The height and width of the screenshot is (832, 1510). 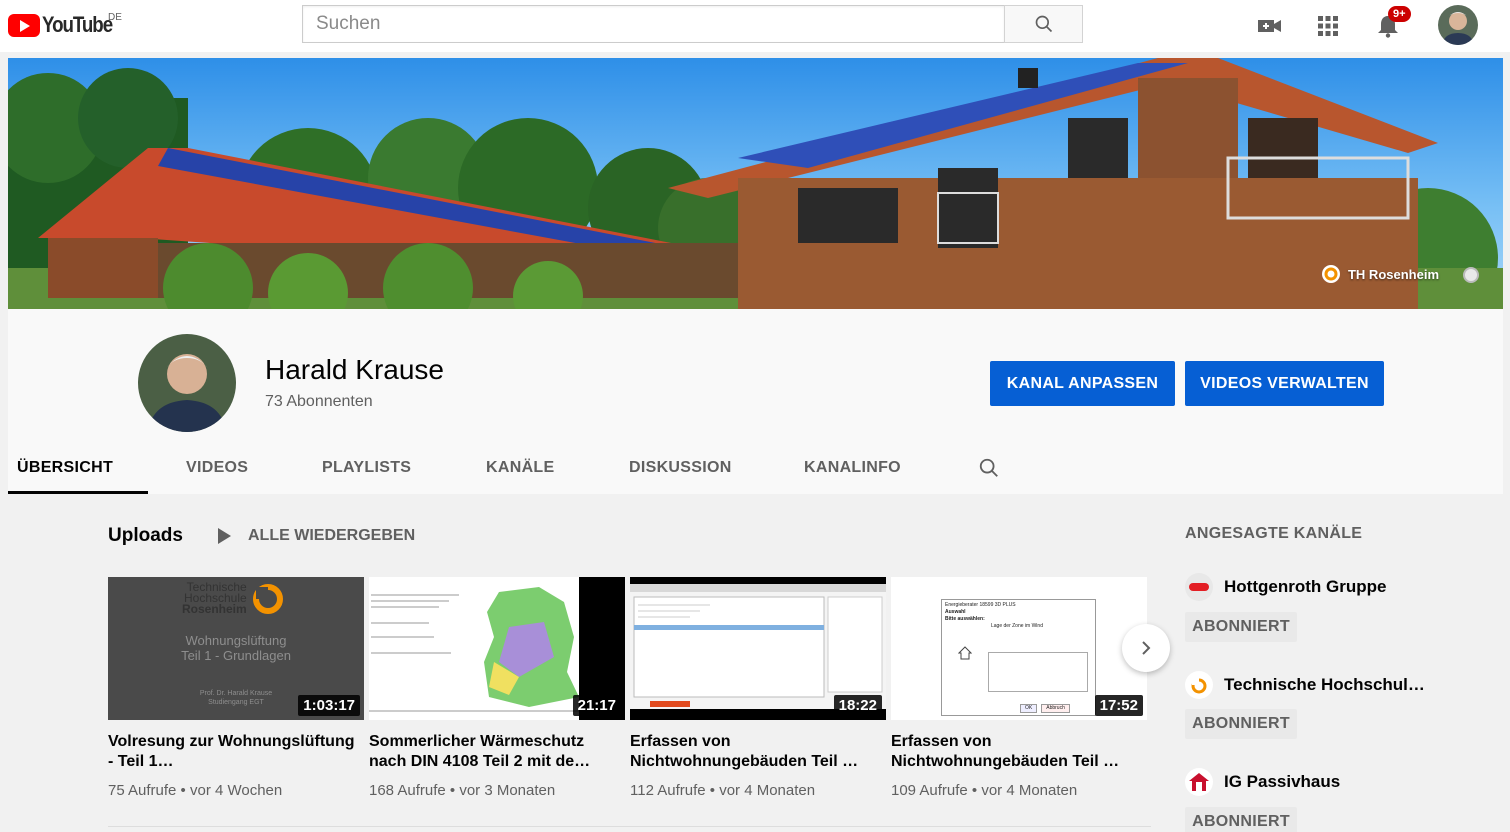 What do you see at coordinates (236, 655) in the screenshot?
I see `thumb-subheading: Teil 1 - Grundlagen` at bounding box center [236, 655].